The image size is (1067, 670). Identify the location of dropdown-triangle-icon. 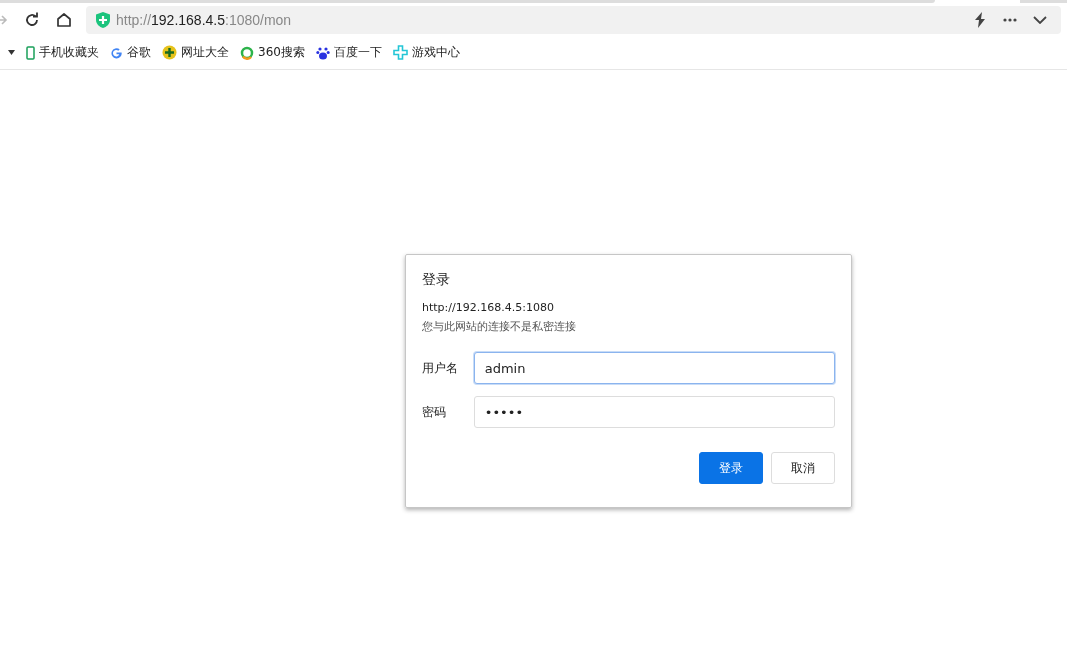
(11, 52).